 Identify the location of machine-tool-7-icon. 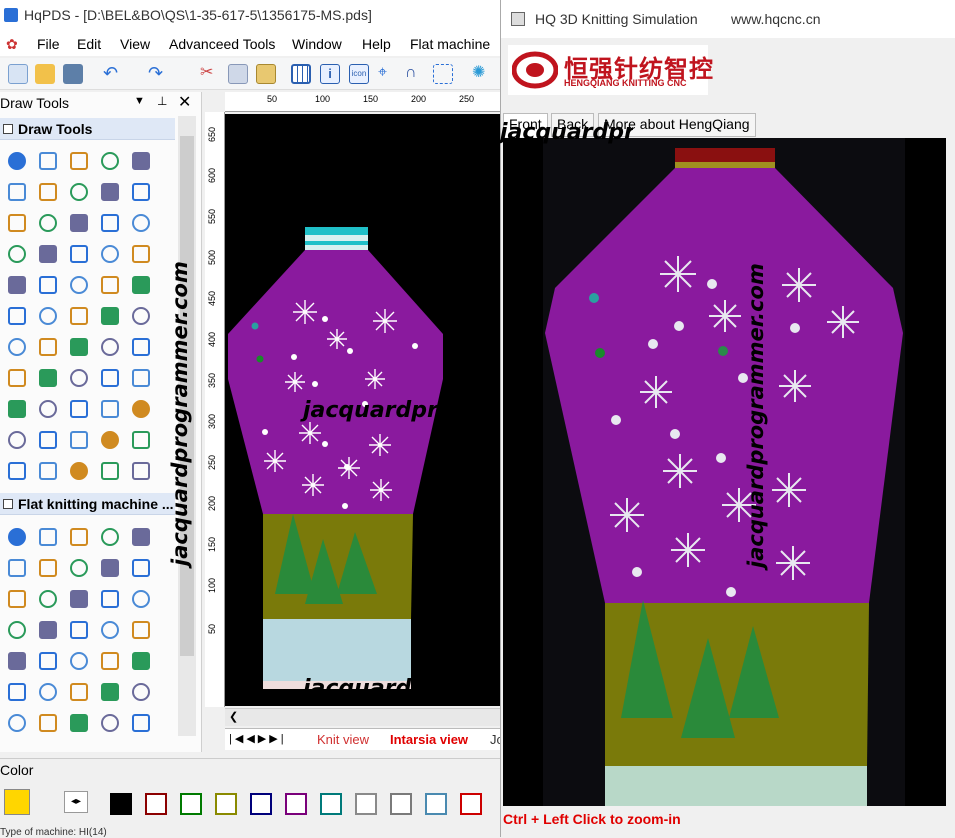
(48, 568).